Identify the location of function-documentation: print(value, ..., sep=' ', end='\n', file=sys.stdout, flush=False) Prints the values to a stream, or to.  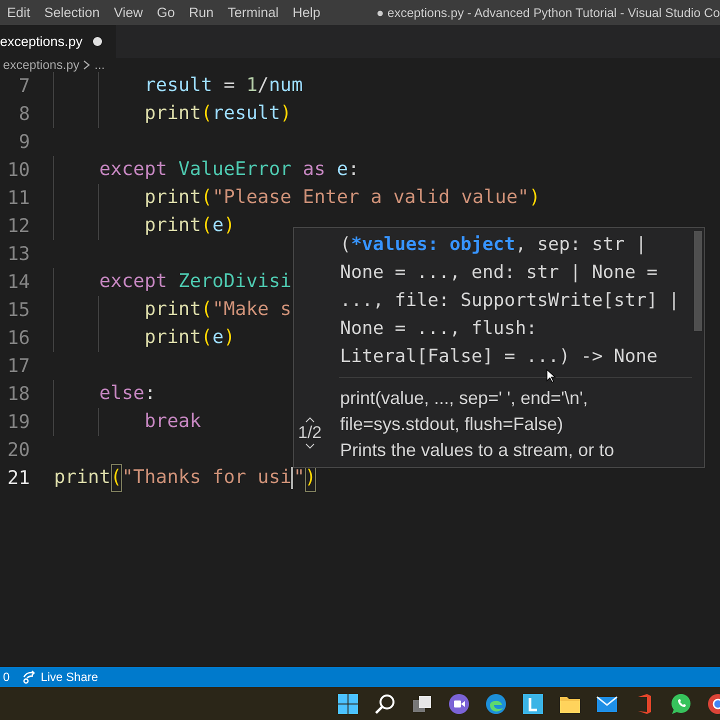
(477, 424).